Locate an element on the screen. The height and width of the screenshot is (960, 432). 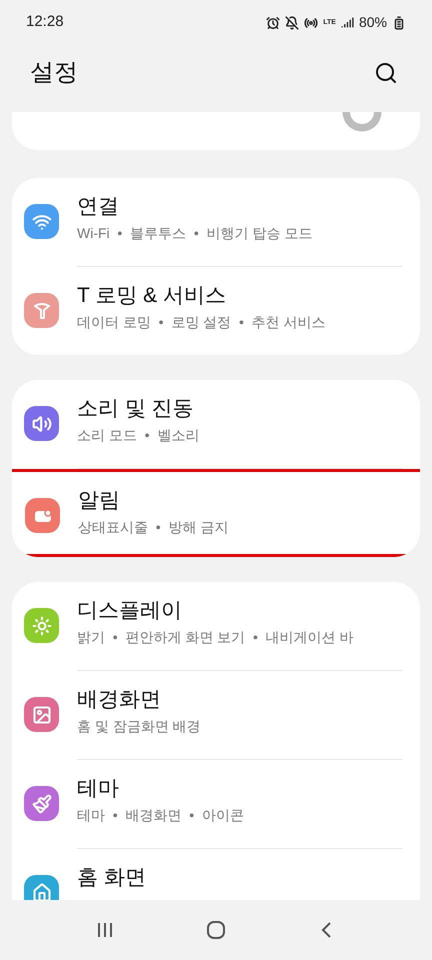
clock: 12:28 is located at coordinates (45, 22).